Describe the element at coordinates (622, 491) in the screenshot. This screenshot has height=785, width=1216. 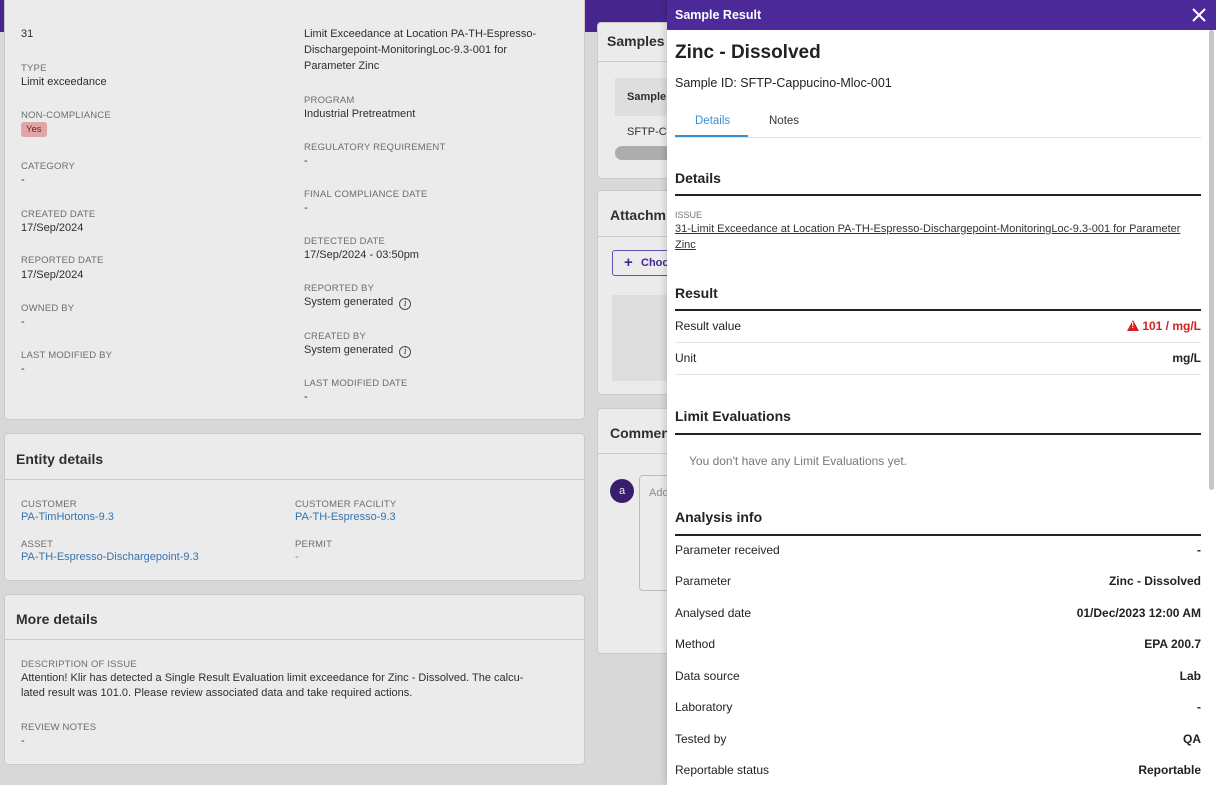
I see `avatar: a` at that location.